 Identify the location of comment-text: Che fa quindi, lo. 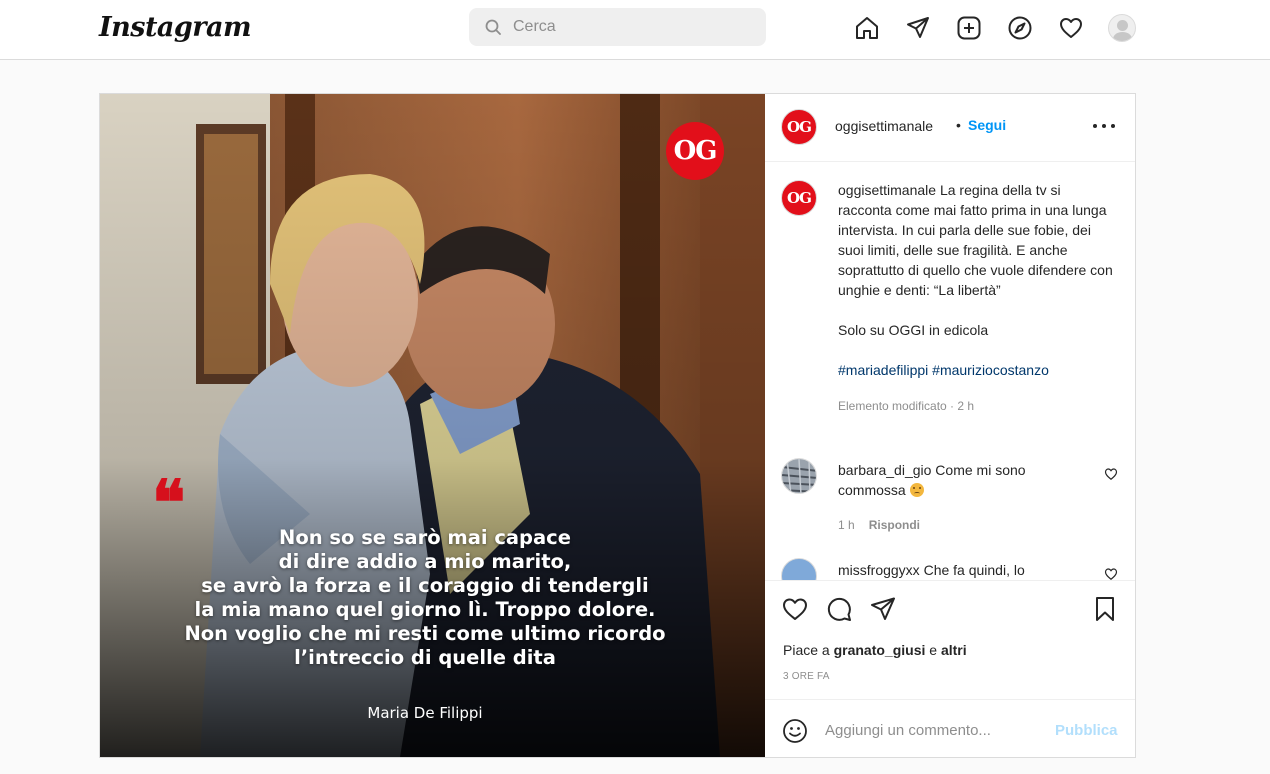
(974, 570).